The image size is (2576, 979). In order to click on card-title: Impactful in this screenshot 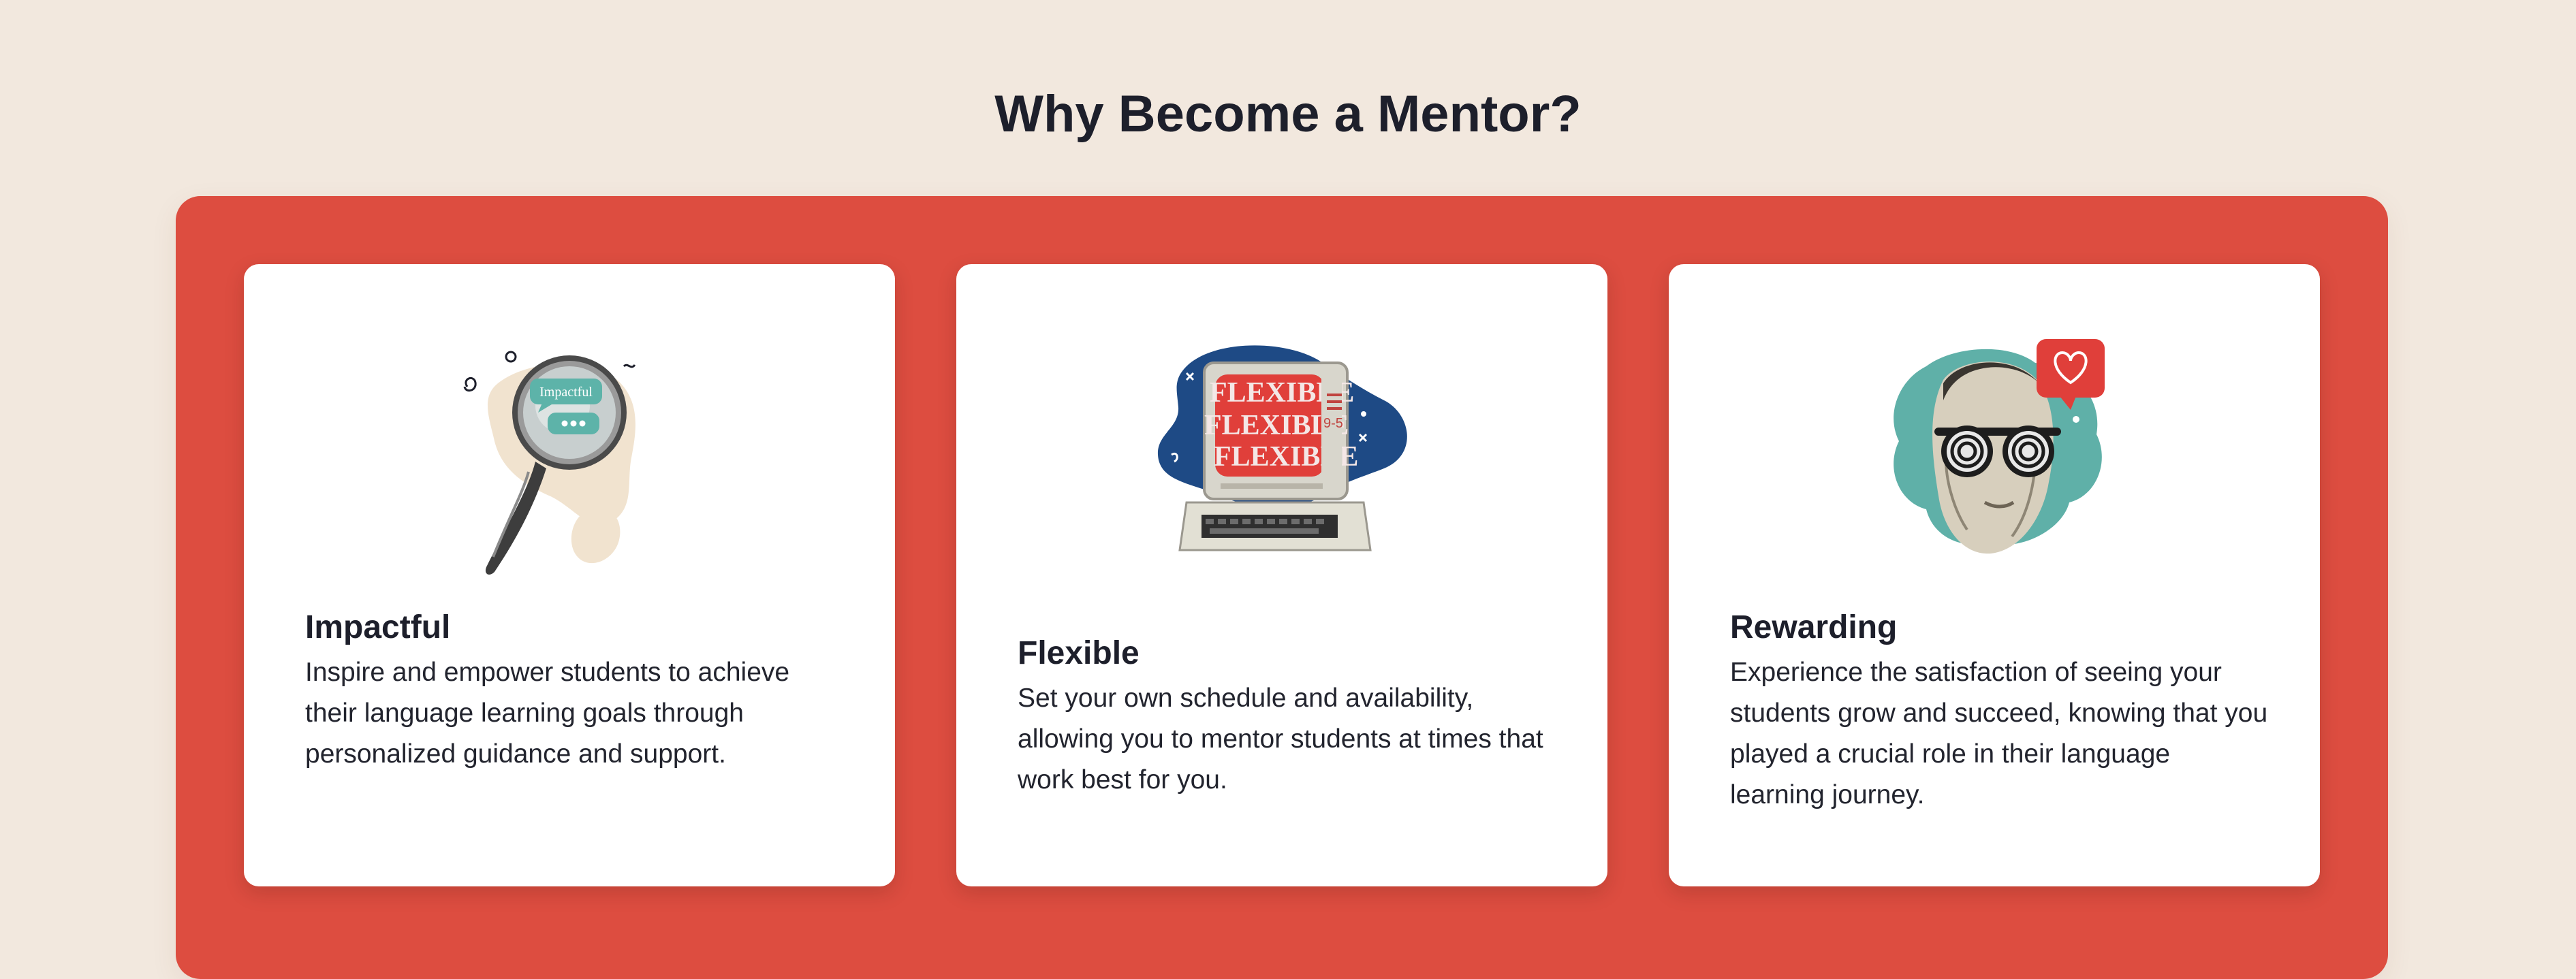, I will do `click(378, 627)`.